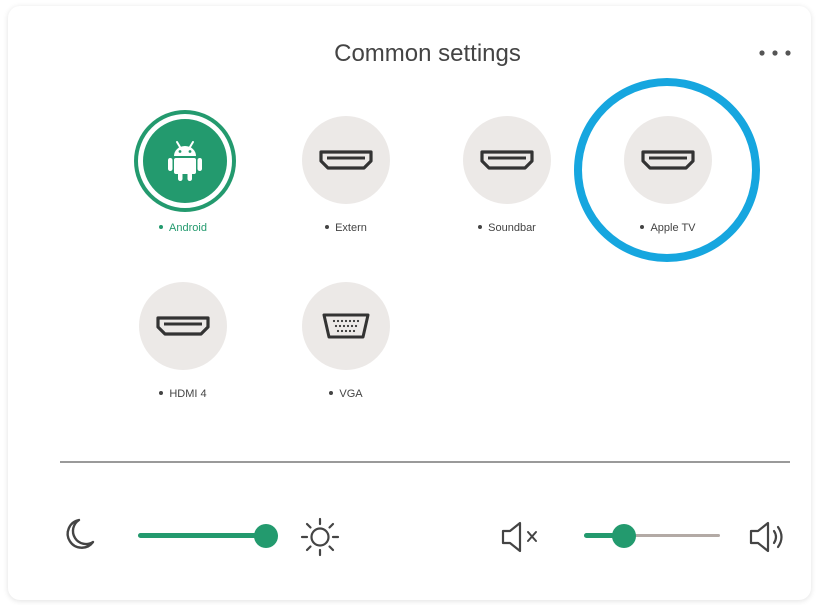 This screenshot has height=605, width=825. What do you see at coordinates (351, 394) in the screenshot?
I see `label-text: VGA` at bounding box center [351, 394].